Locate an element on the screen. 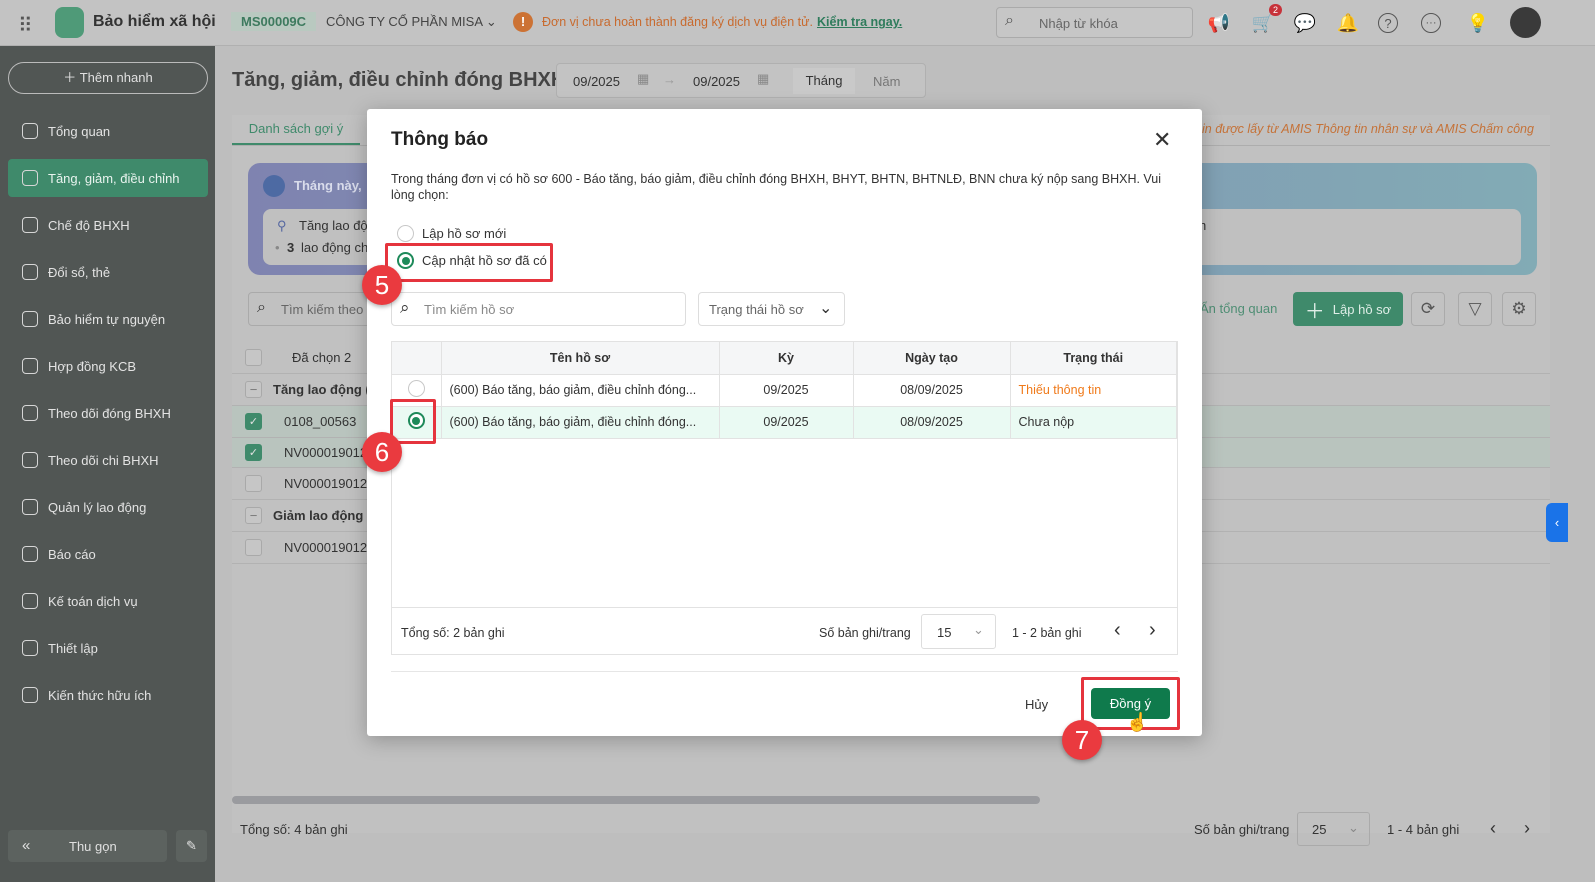 Image resolution: width=1595 pixels, height=882 pixels. date-to: 09/2025 is located at coordinates (716, 81).